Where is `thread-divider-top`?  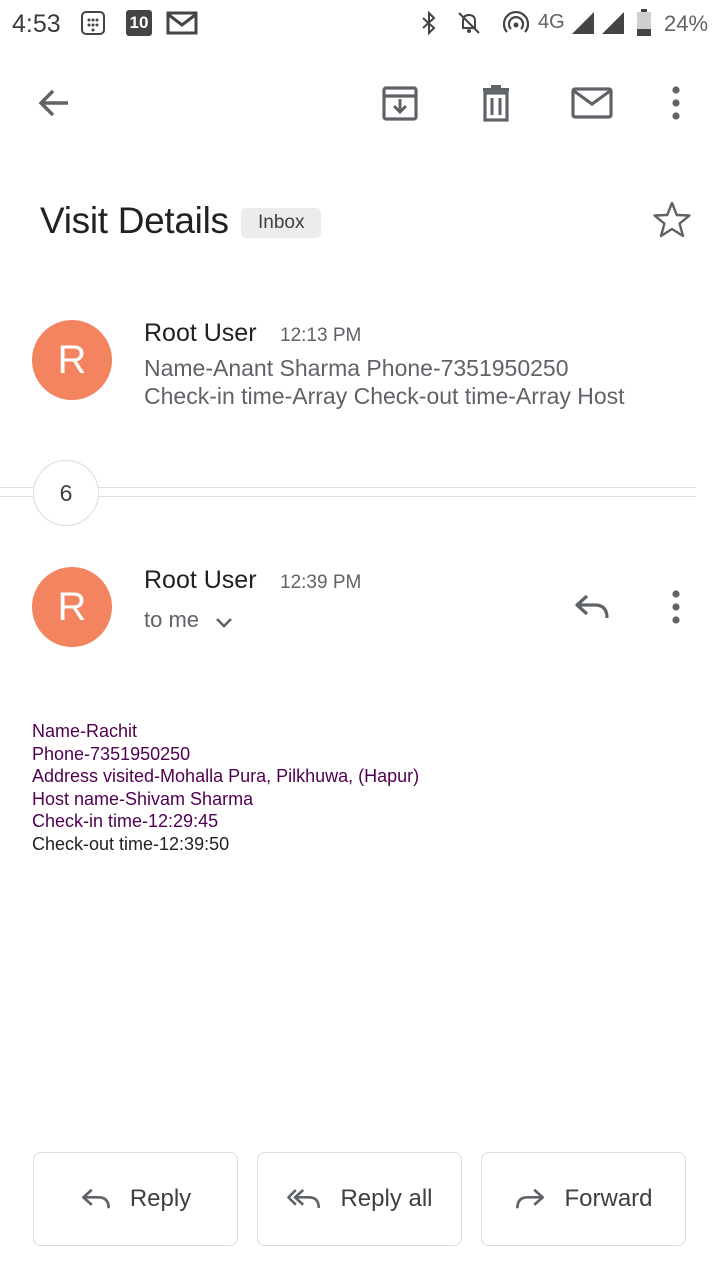
thread-divider-top is located at coordinates (348, 487).